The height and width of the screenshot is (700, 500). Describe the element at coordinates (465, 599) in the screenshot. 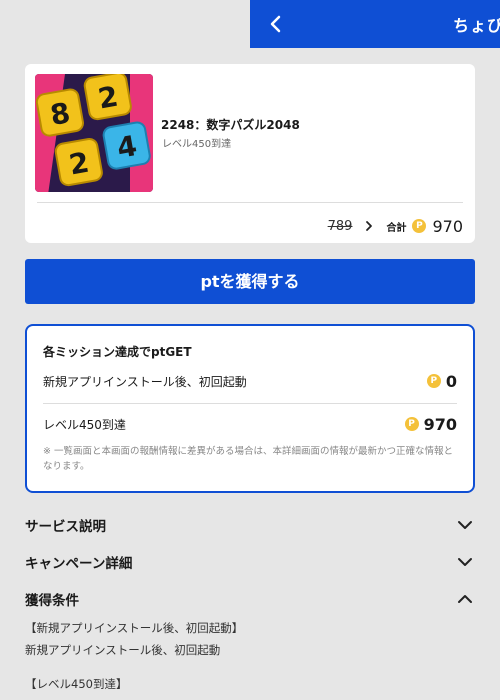

I see `chevron-up-icon` at that location.